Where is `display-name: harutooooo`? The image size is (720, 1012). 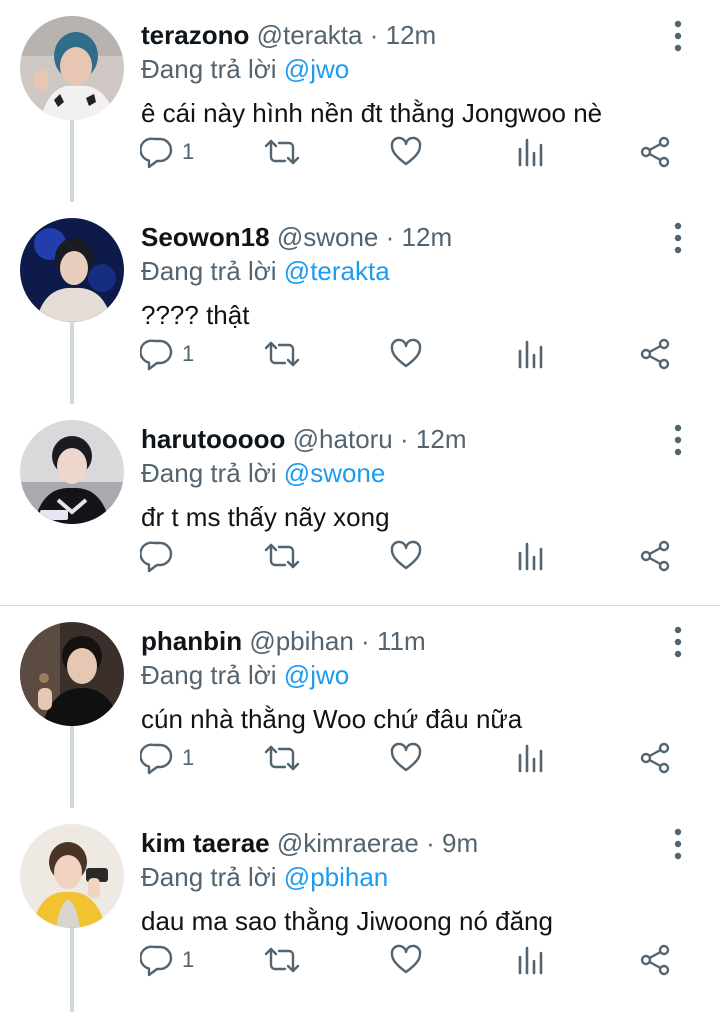
display-name: harutooooo is located at coordinates (213, 439).